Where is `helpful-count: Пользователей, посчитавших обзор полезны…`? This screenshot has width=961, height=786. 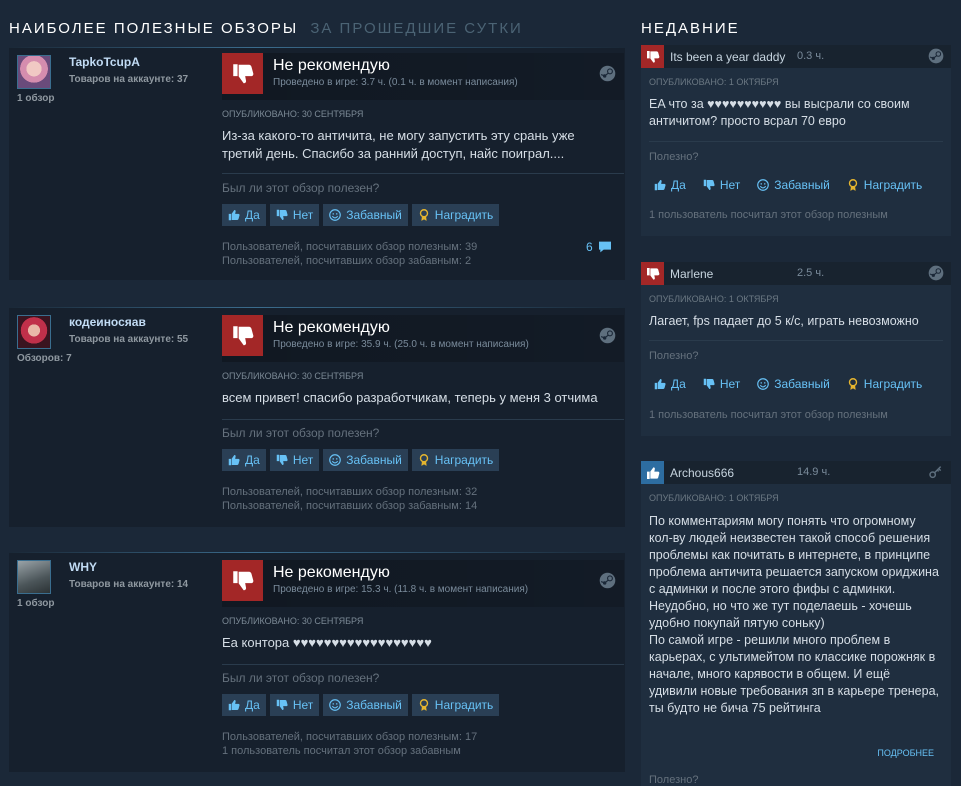 helpful-count: Пользователей, посчитавших обзор полезны… is located at coordinates (350, 737).